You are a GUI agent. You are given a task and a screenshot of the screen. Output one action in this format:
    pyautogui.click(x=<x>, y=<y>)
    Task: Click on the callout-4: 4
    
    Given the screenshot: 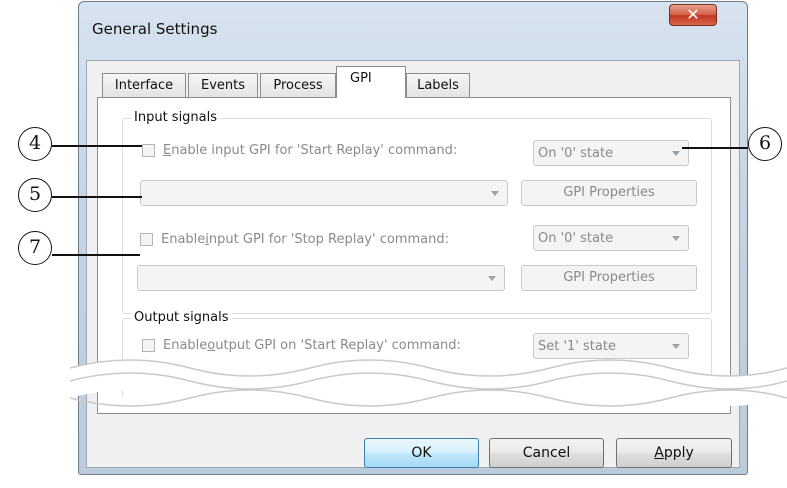 What is the action you would take?
    pyautogui.click(x=35, y=144)
    